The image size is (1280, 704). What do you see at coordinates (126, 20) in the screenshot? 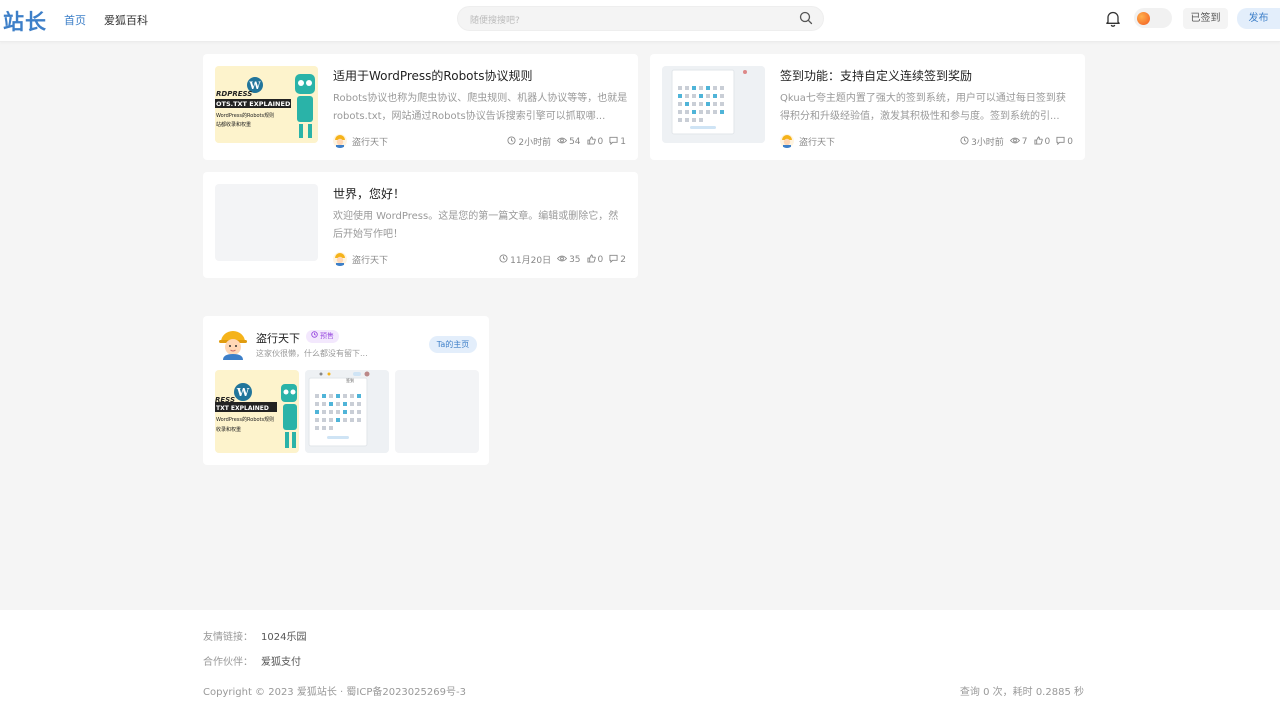
I see `nav-item-wiki: 爱狐百科` at bounding box center [126, 20].